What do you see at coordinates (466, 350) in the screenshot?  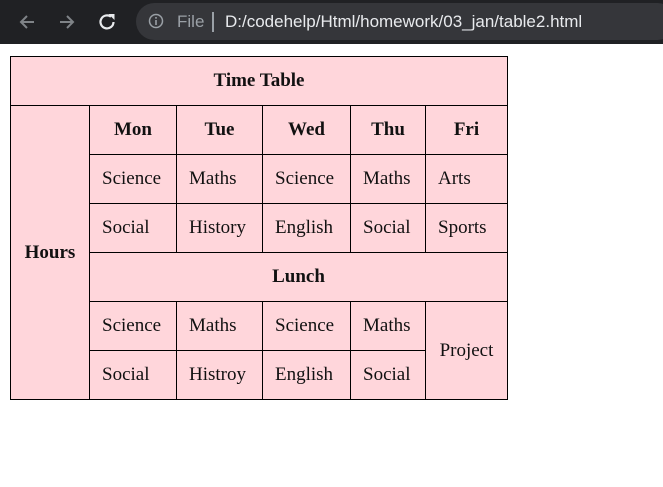 I see `project-cell: Project` at bounding box center [466, 350].